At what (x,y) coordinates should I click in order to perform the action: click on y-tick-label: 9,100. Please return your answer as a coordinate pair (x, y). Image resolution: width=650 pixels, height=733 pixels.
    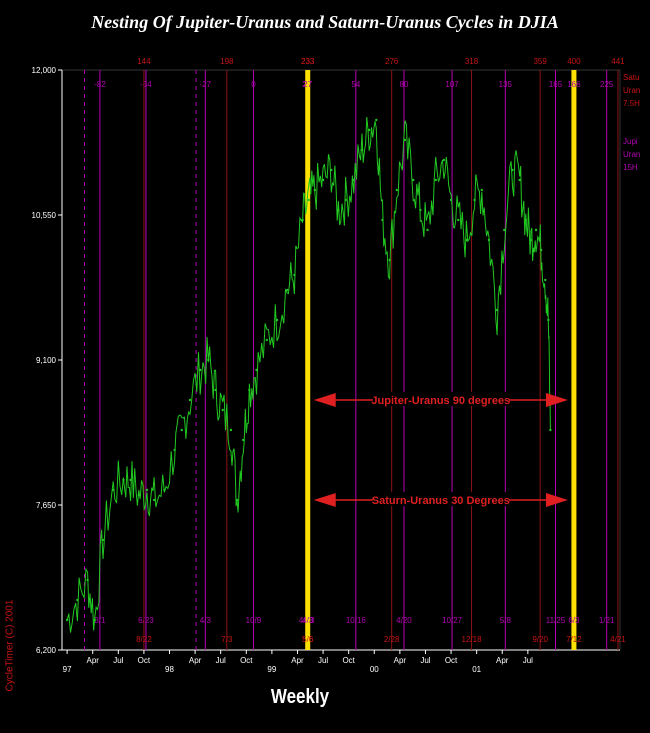
    Looking at the image, I should click on (46, 360).